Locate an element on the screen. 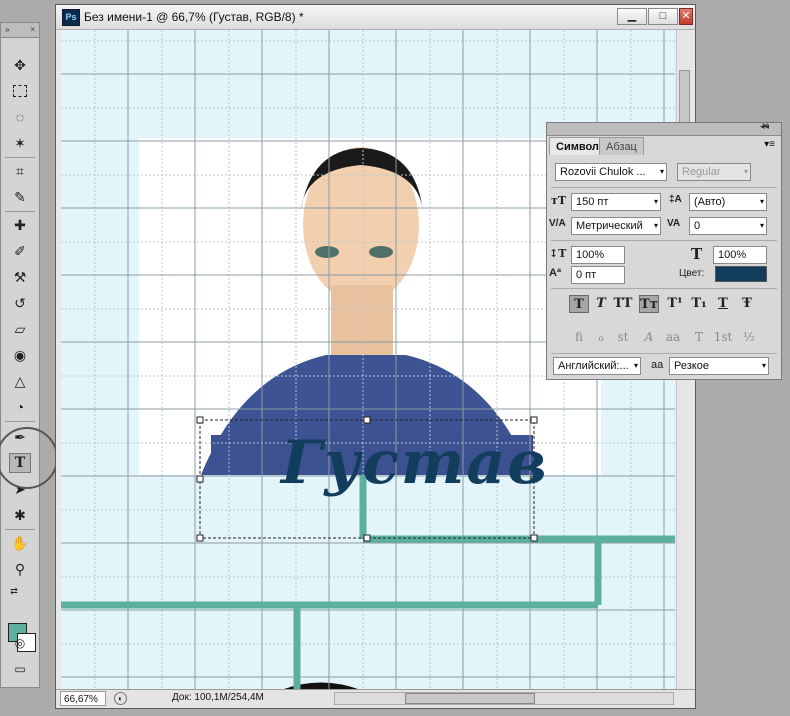 Image resolution: width=790 pixels, height=716 pixels. color-label: Цвет: is located at coordinates (692, 273).